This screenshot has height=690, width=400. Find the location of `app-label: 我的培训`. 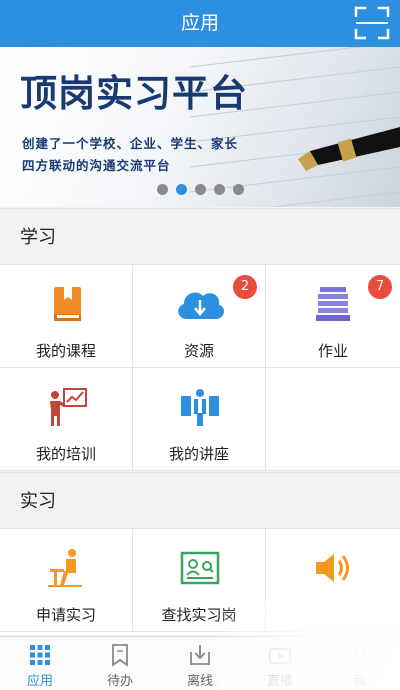

app-label: 我的培训 is located at coordinates (65, 454).